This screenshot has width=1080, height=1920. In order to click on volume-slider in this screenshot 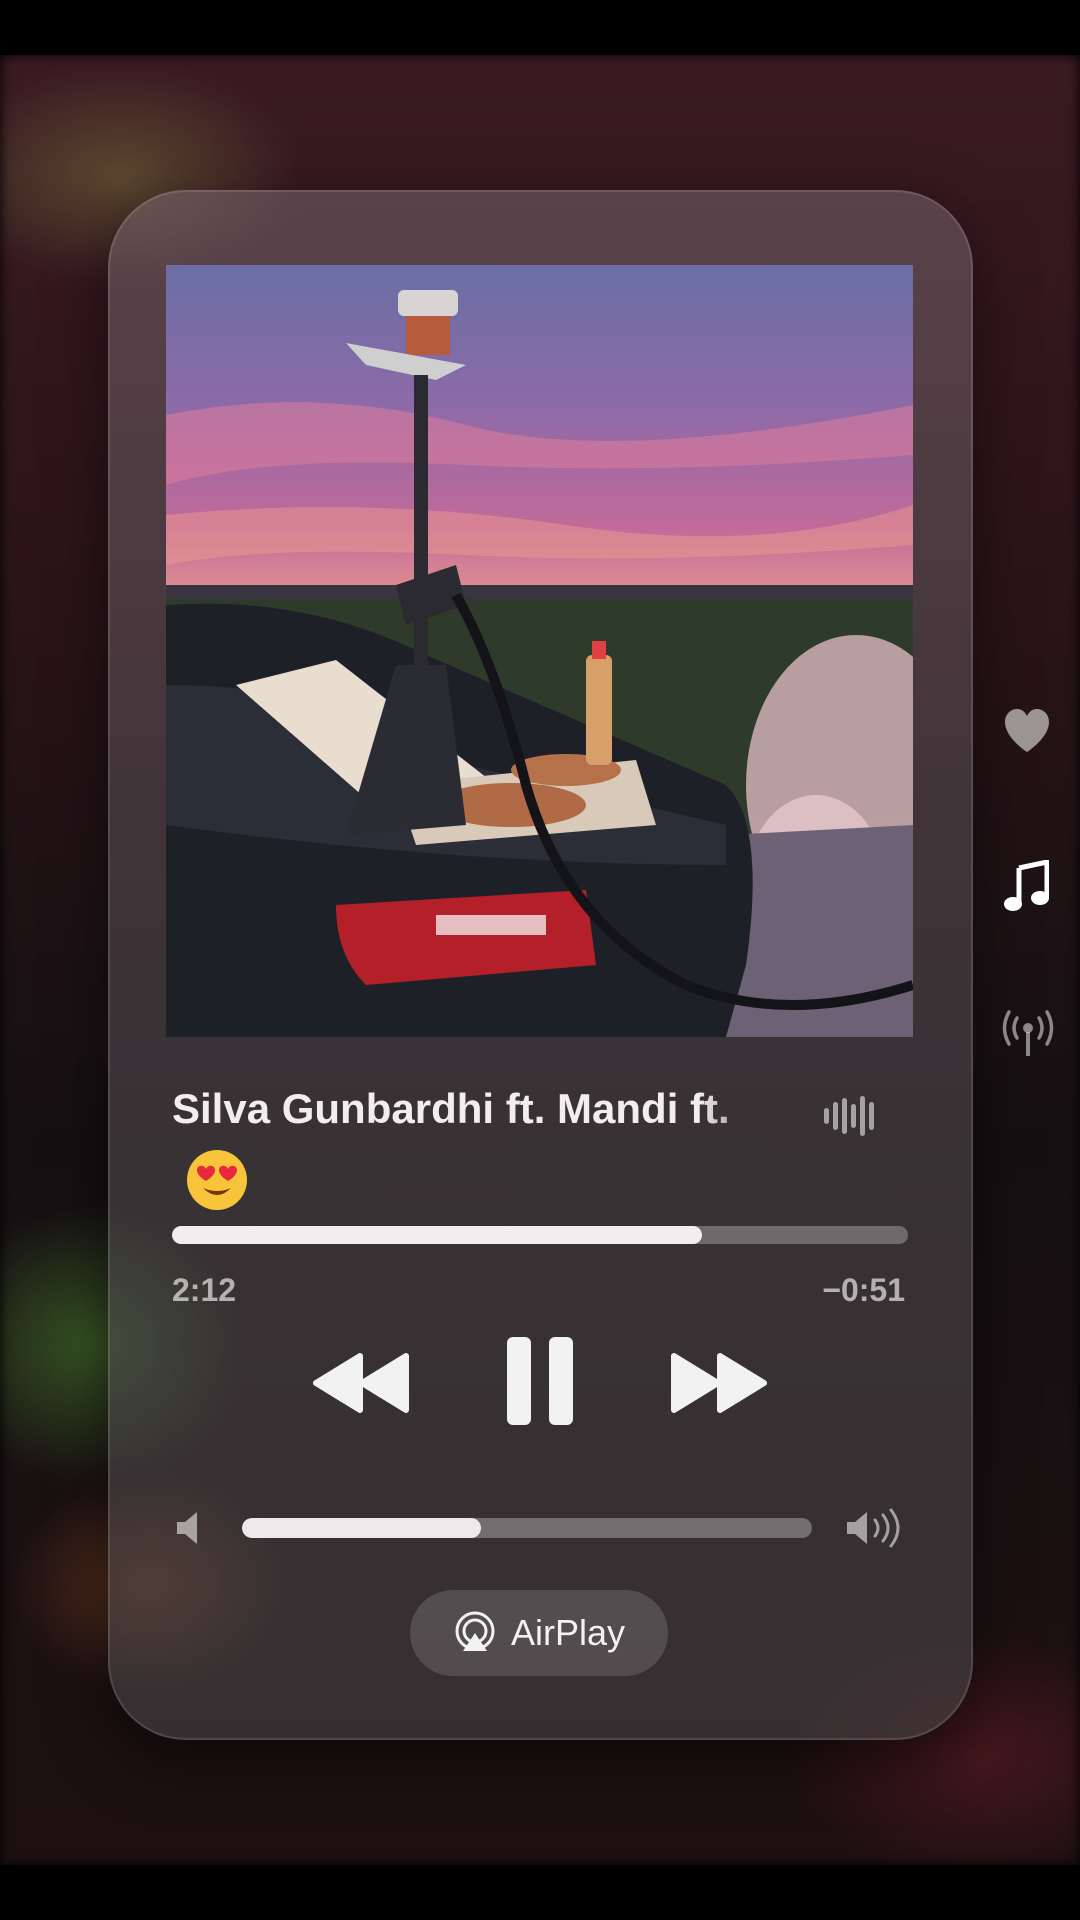, I will do `click(527, 1528)`.